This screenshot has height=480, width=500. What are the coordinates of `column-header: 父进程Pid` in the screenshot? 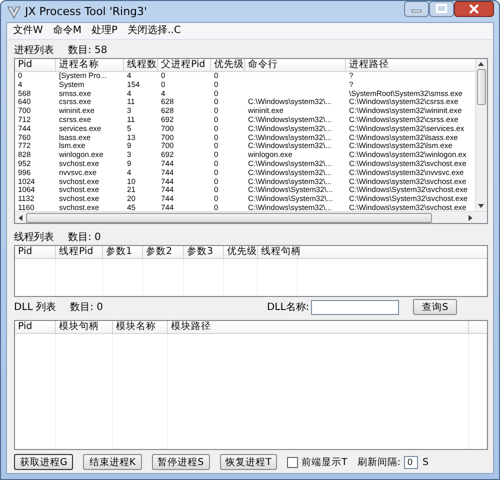 It's located at (184, 65).